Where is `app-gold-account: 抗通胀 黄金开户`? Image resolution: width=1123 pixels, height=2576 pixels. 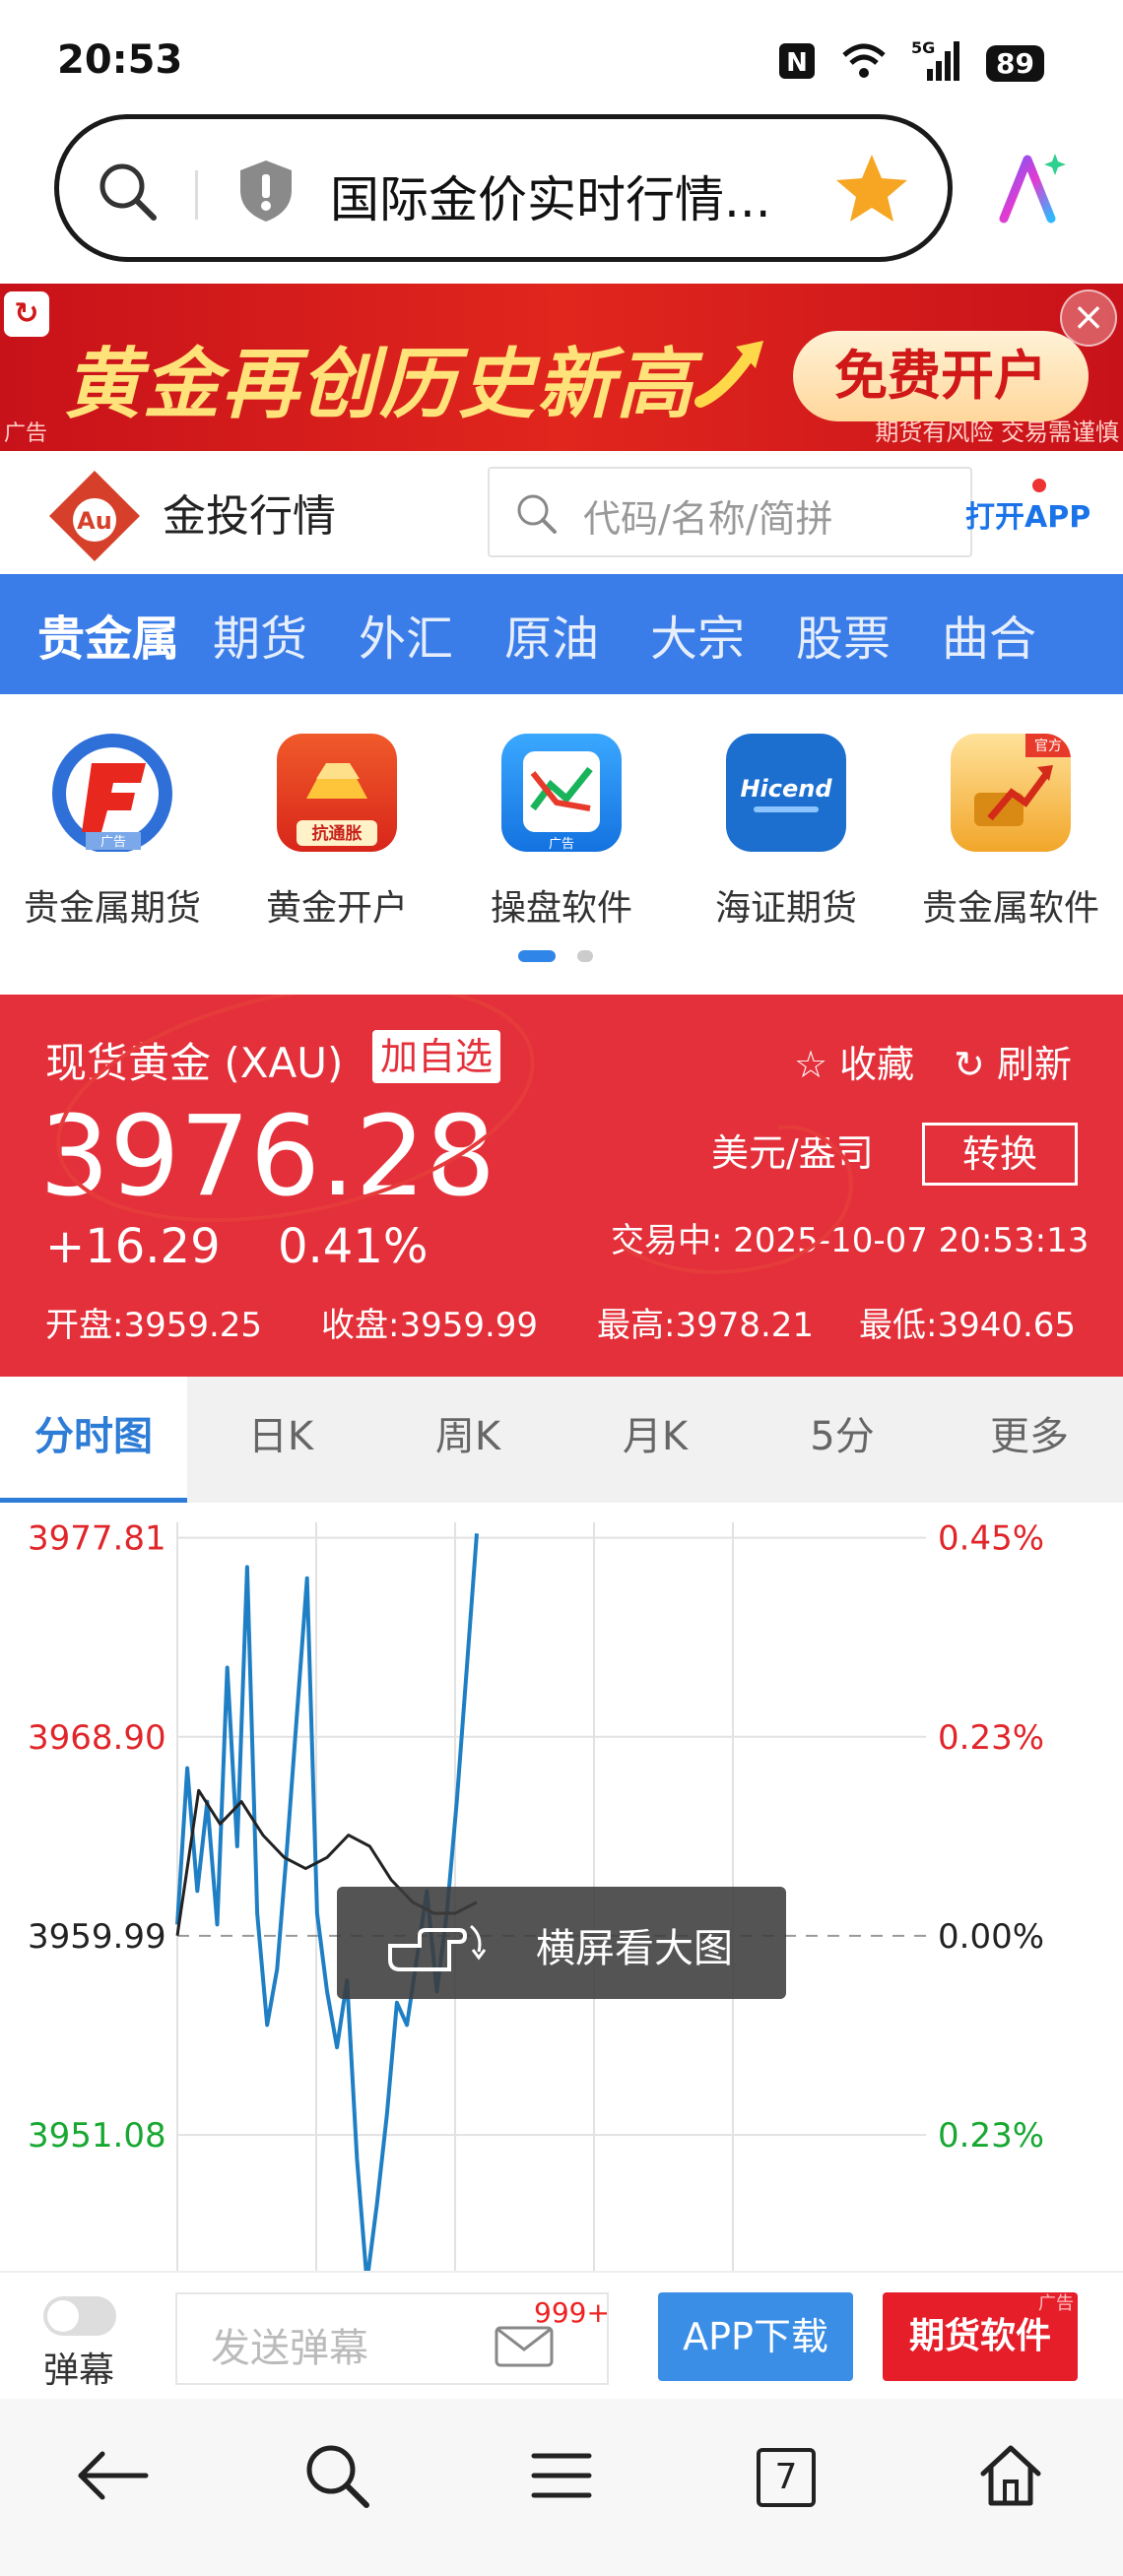 app-gold-account: 抗通胀 黄金开户 is located at coordinates (337, 832).